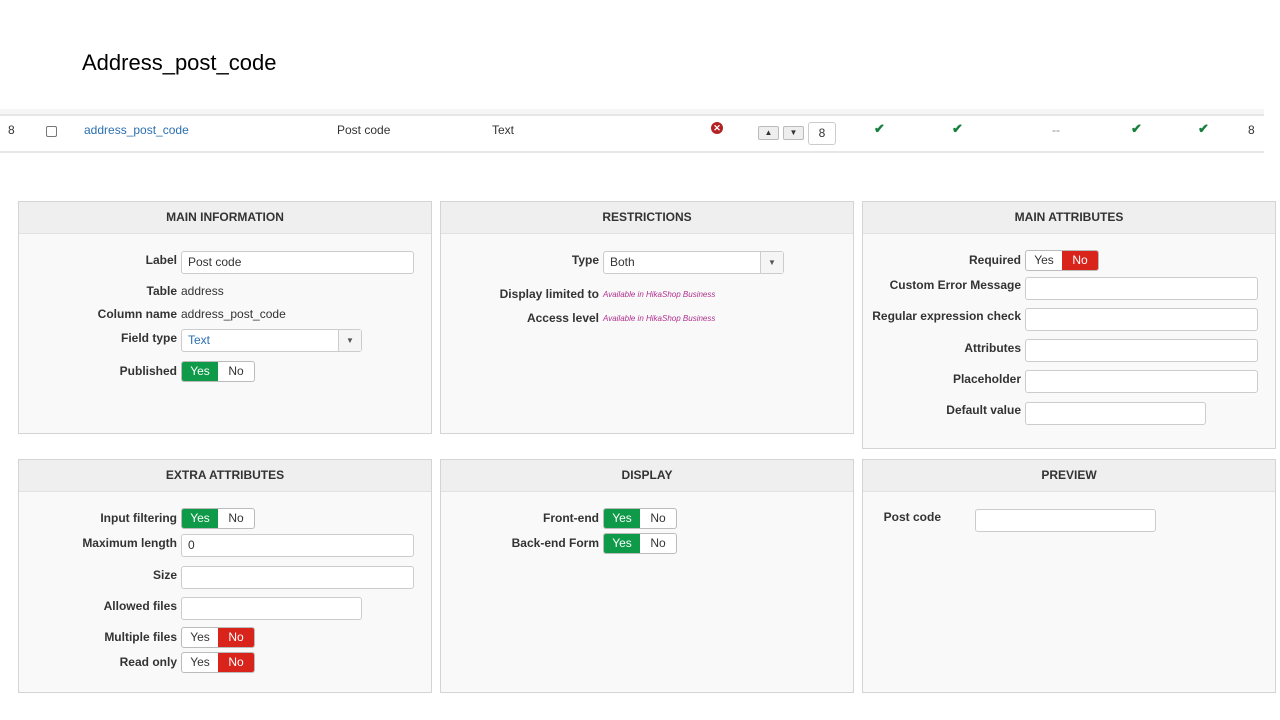 The width and height of the screenshot is (1280, 720). What do you see at coordinates (793, 133) in the screenshot?
I see `move-down-button: ▼` at bounding box center [793, 133].